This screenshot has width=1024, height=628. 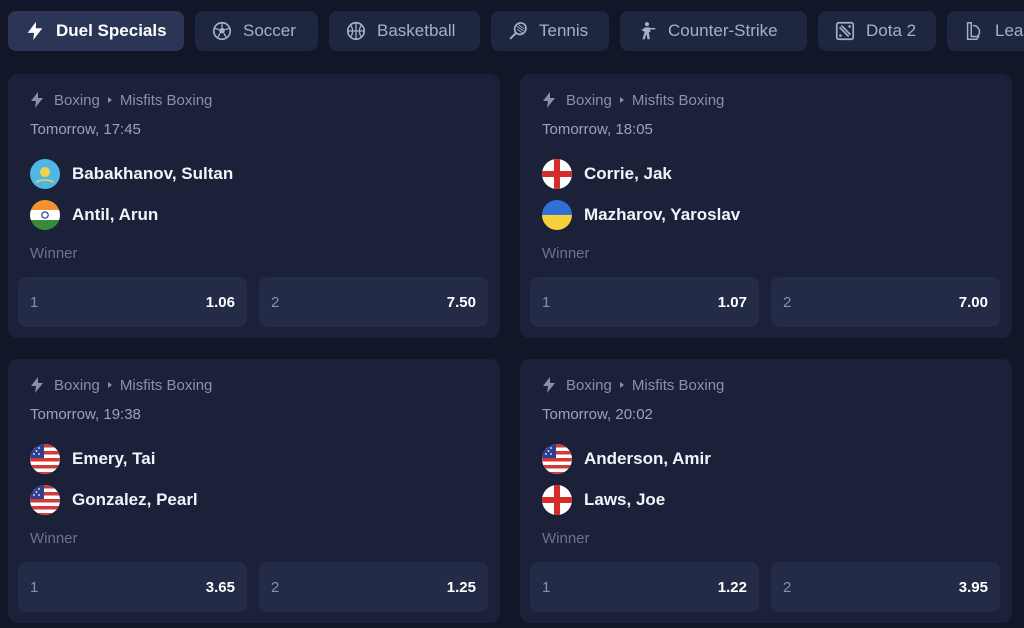 What do you see at coordinates (625, 499) in the screenshot?
I see `player-name: Laws, Joe` at bounding box center [625, 499].